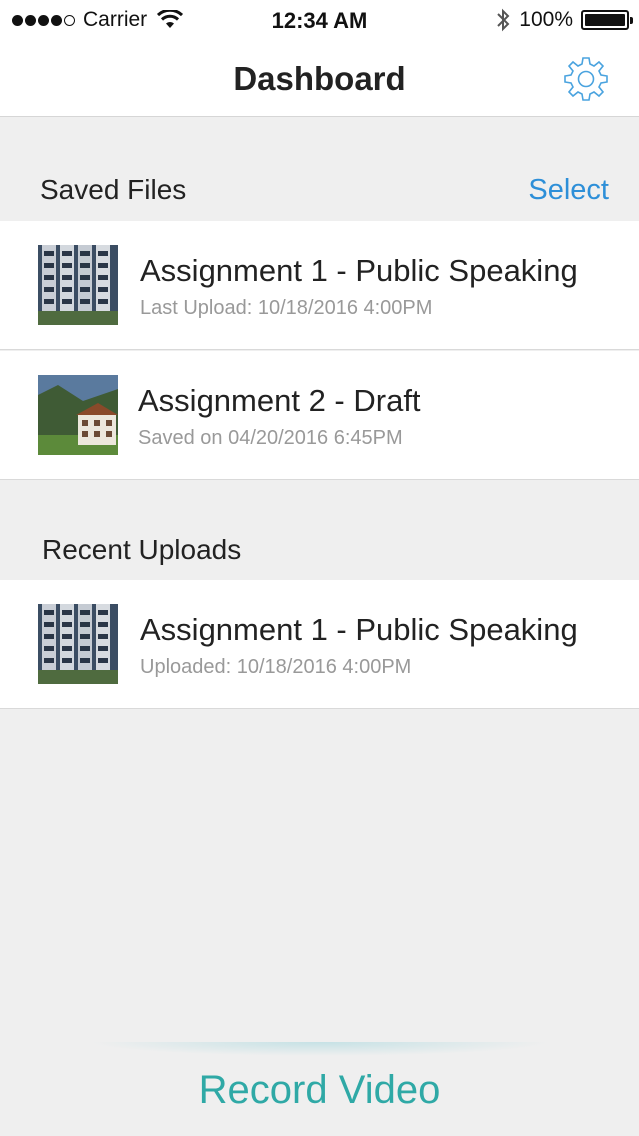 The image size is (639, 1136). What do you see at coordinates (319, 550) in the screenshot?
I see `recent-uploads-header: Recent Uploads` at bounding box center [319, 550].